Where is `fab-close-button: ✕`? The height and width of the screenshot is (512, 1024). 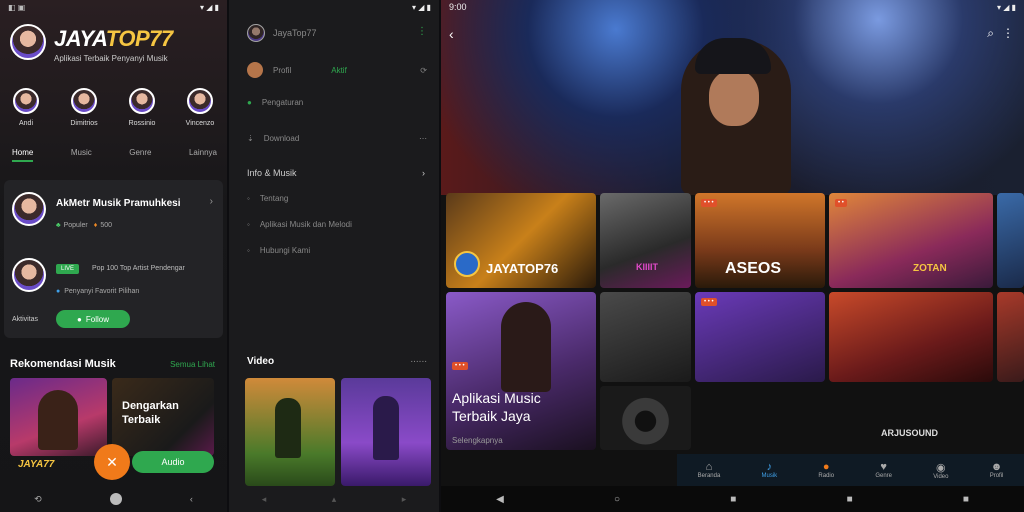
fab-close-button: ✕ is located at coordinates (112, 462).